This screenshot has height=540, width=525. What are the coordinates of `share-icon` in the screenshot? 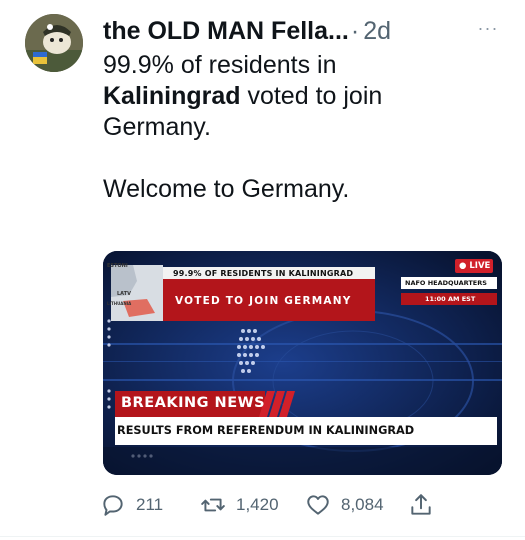 It's located at (421, 504).